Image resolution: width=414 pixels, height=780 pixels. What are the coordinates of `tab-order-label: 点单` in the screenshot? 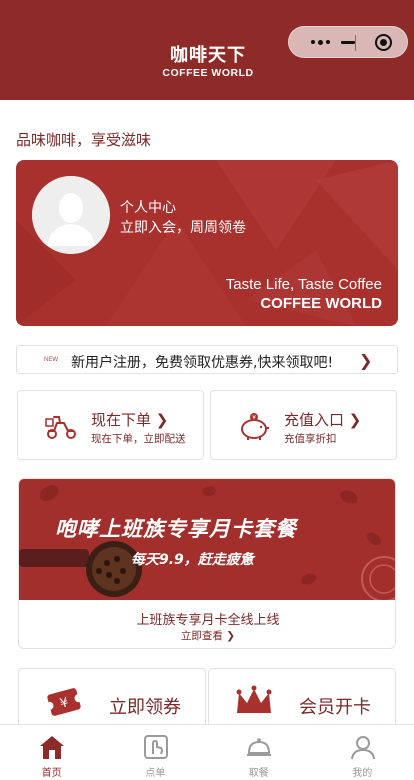 It's located at (155, 773).